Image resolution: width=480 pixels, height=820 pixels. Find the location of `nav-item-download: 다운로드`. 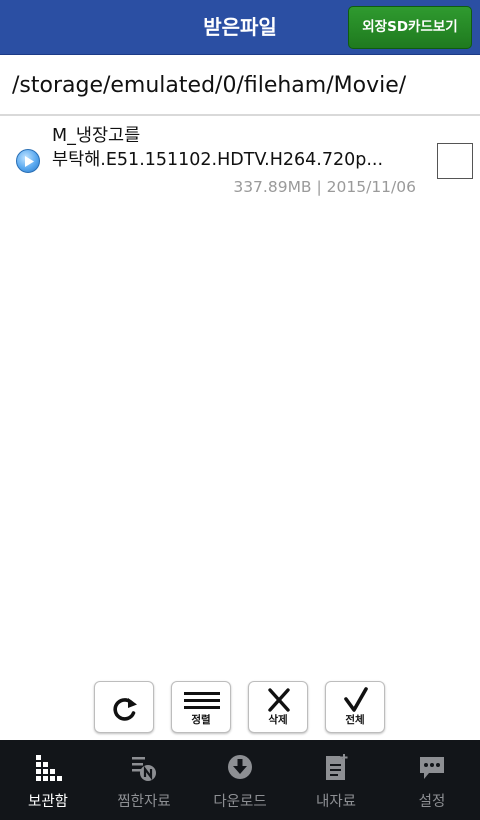

nav-item-download: 다운로드 is located at coordinates (240, 780).